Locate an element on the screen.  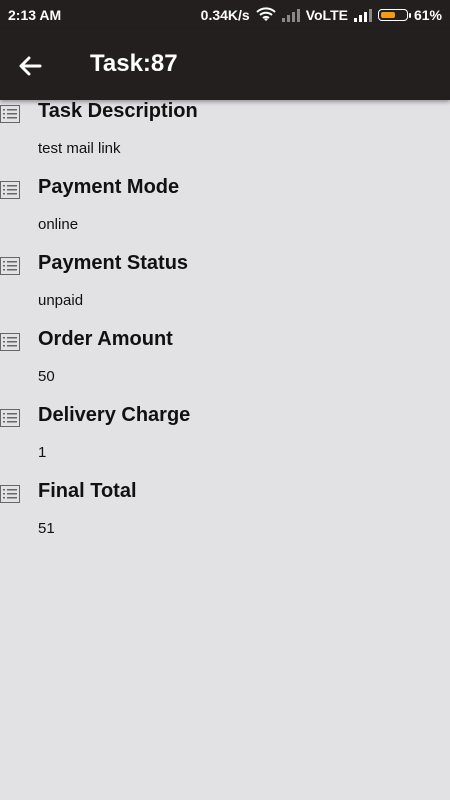
battery-icon is located at coordinates (394, 15).